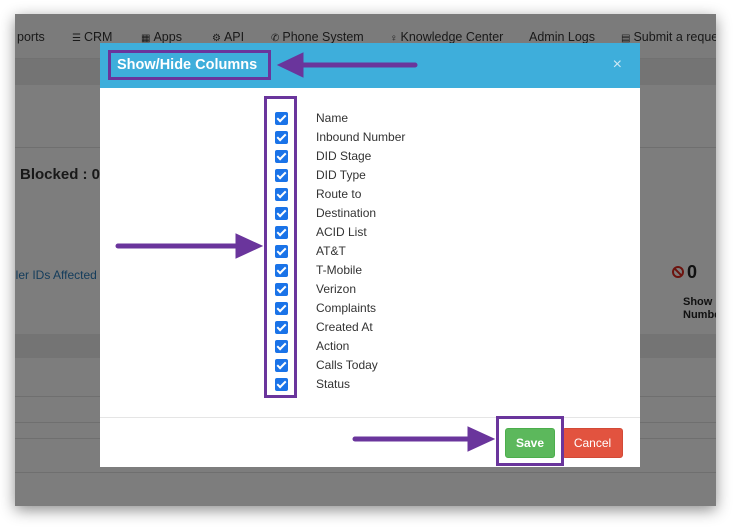 This screenshot has height=531, width=742. What do you see at coordinates (249, 246) in the screenshot?
I see `arrow-head-checkboxes` at bounding box center [249, 246].